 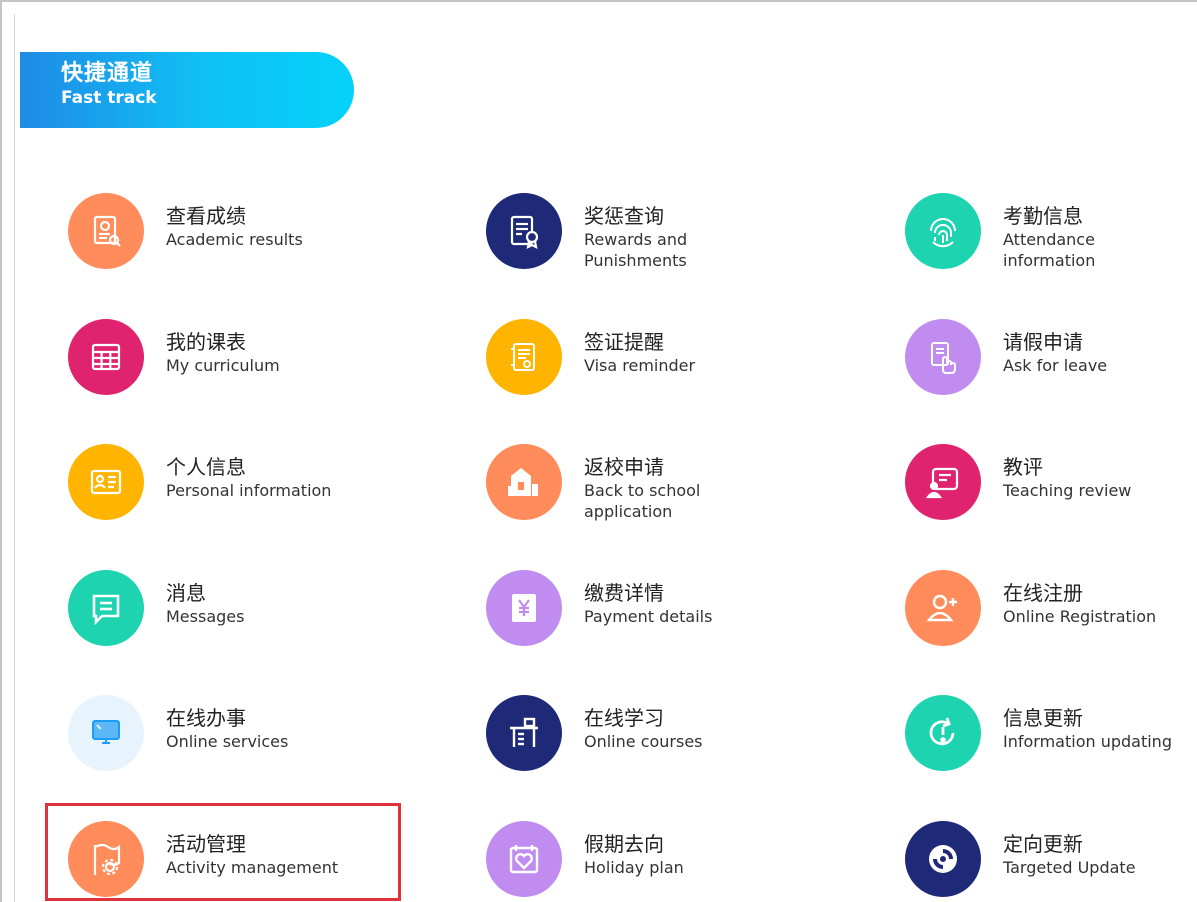 I want to click on teacher-board-icon, so click(x=943, y=482).